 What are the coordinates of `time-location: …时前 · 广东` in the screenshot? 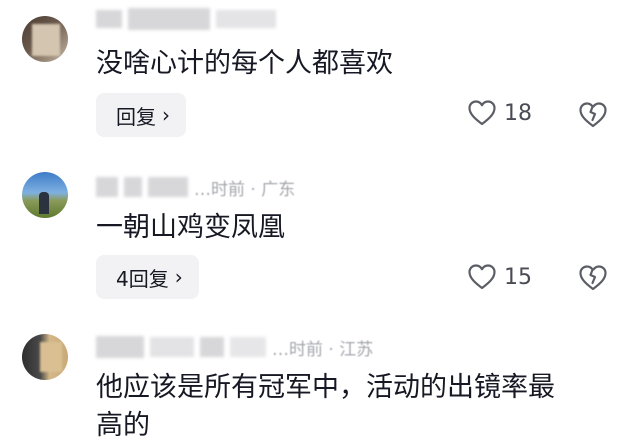 It's located at (245, 189).